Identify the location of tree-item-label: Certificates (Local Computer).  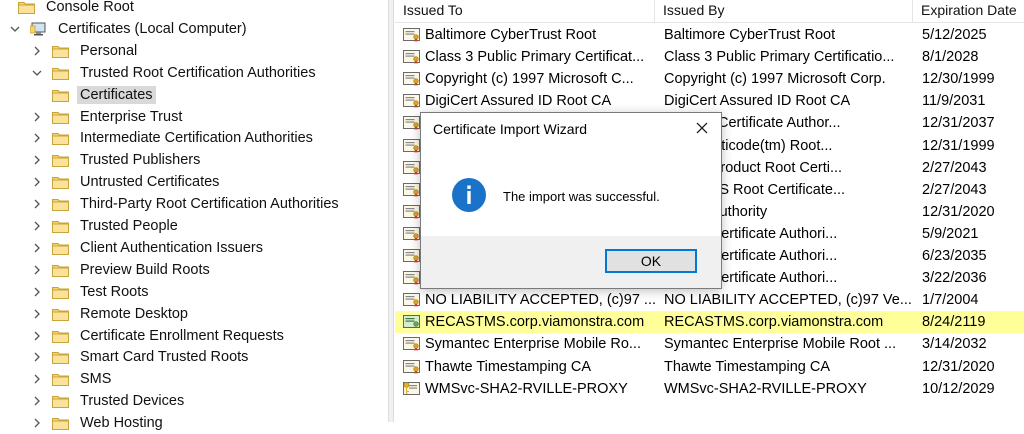
(152, 28).